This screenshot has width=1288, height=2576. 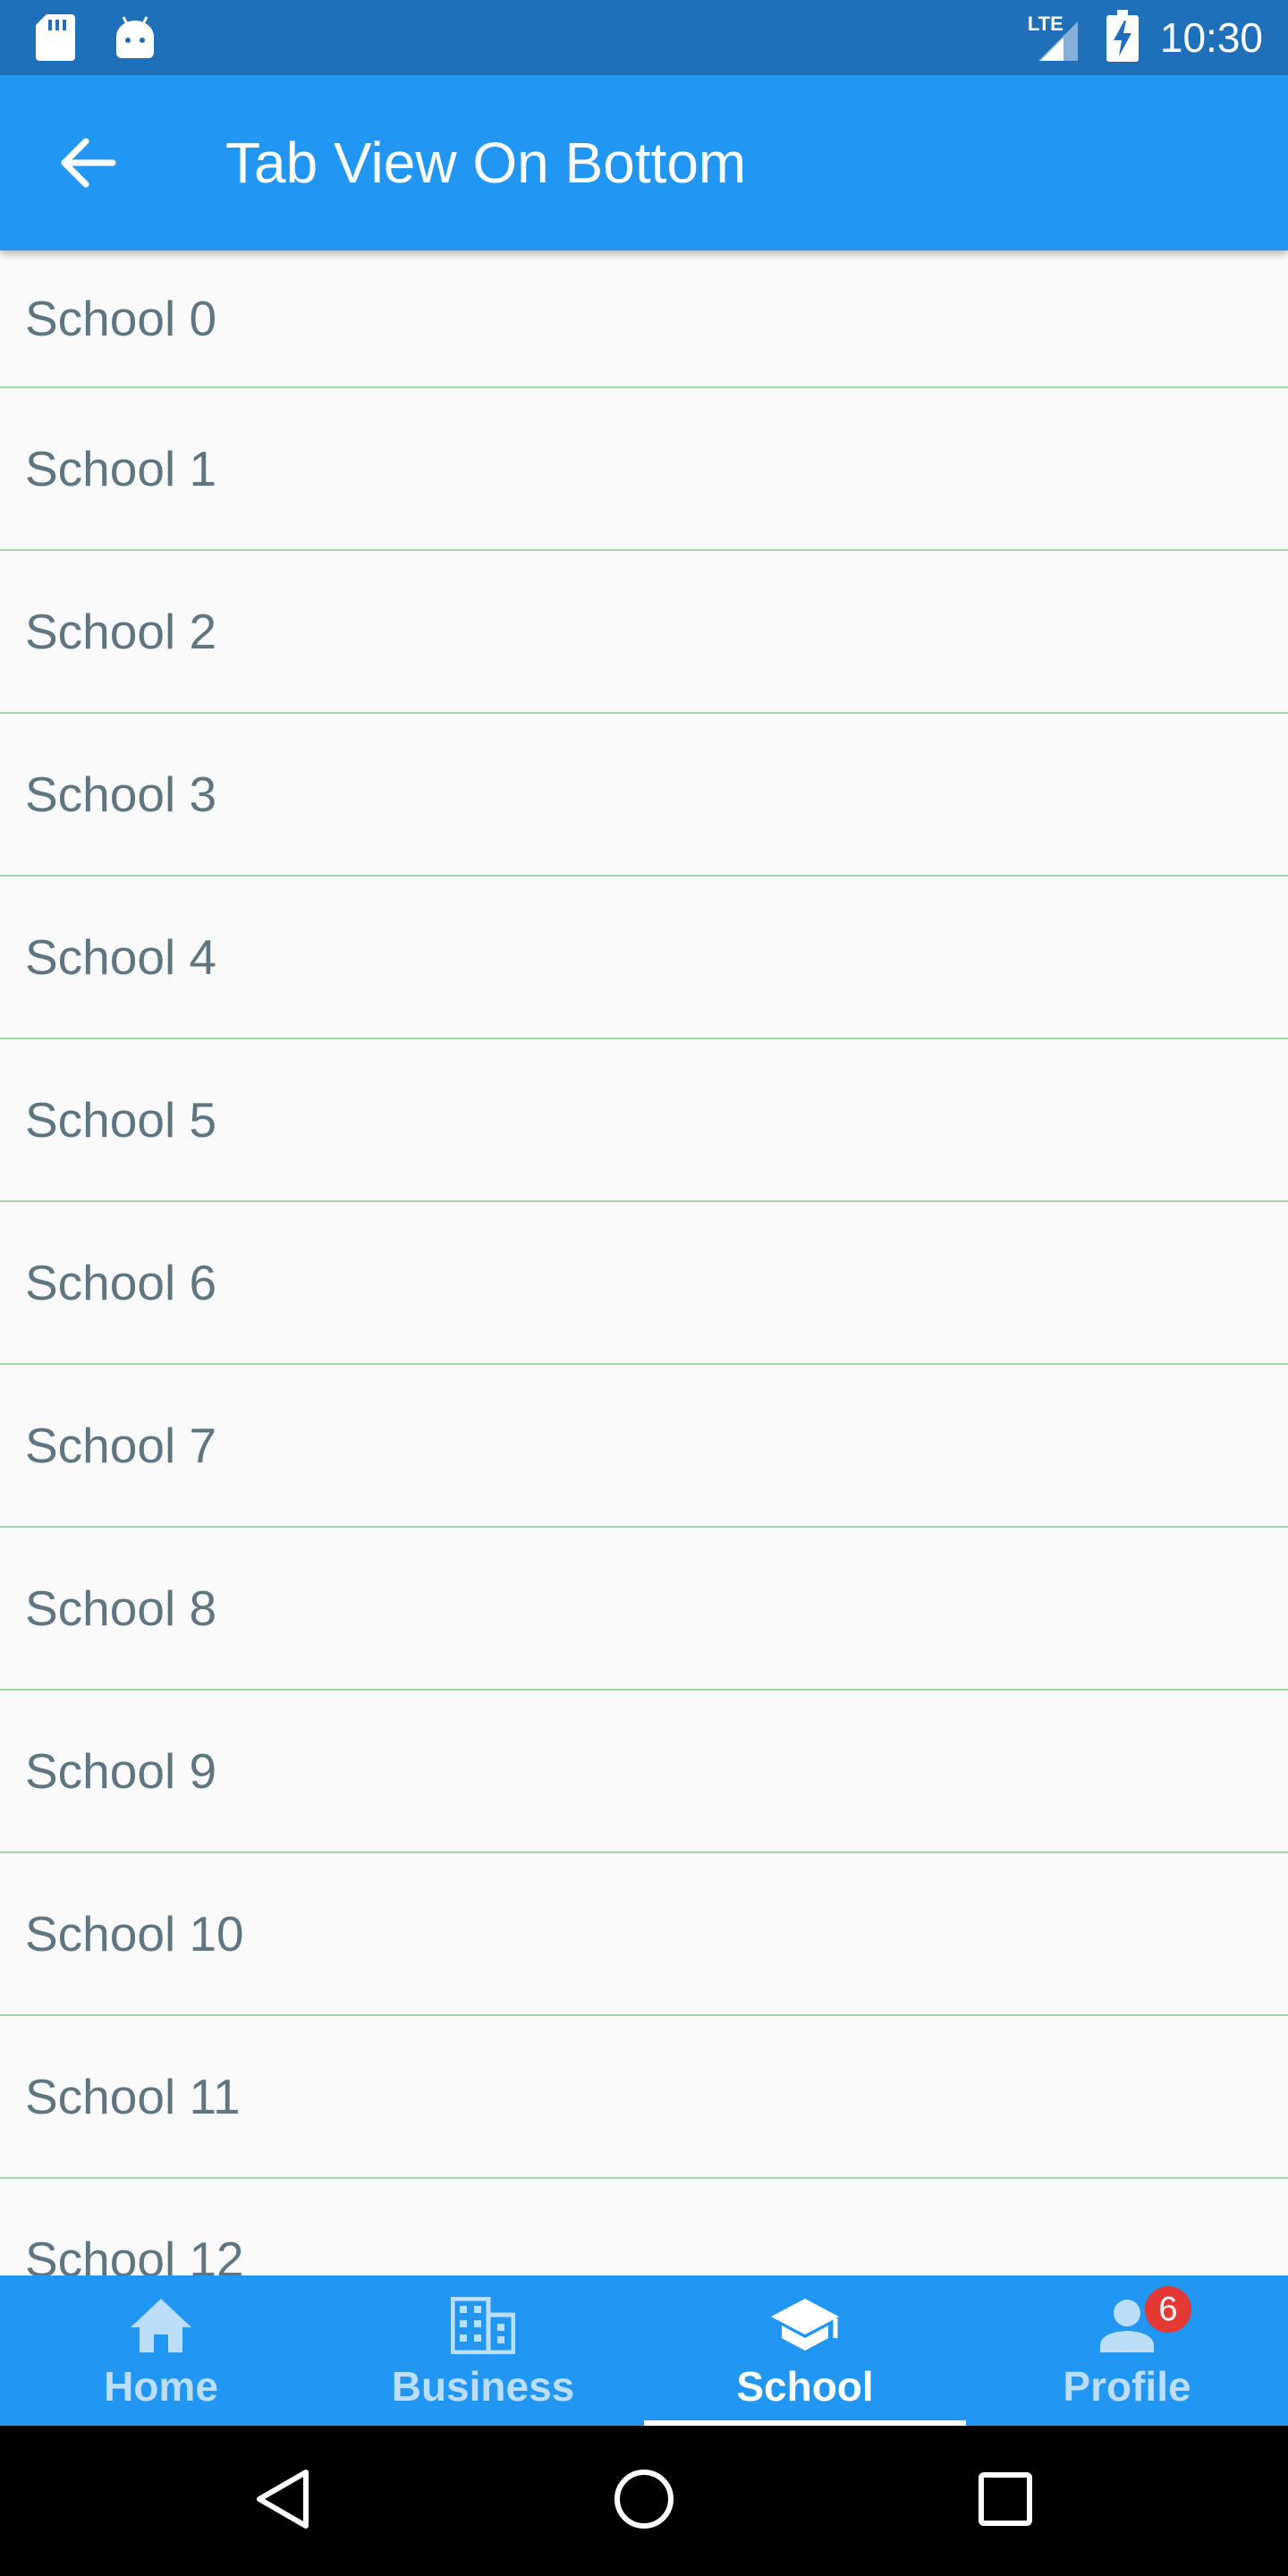 I want to click on list-item-label: School 9, so click(x=121, y=1771).